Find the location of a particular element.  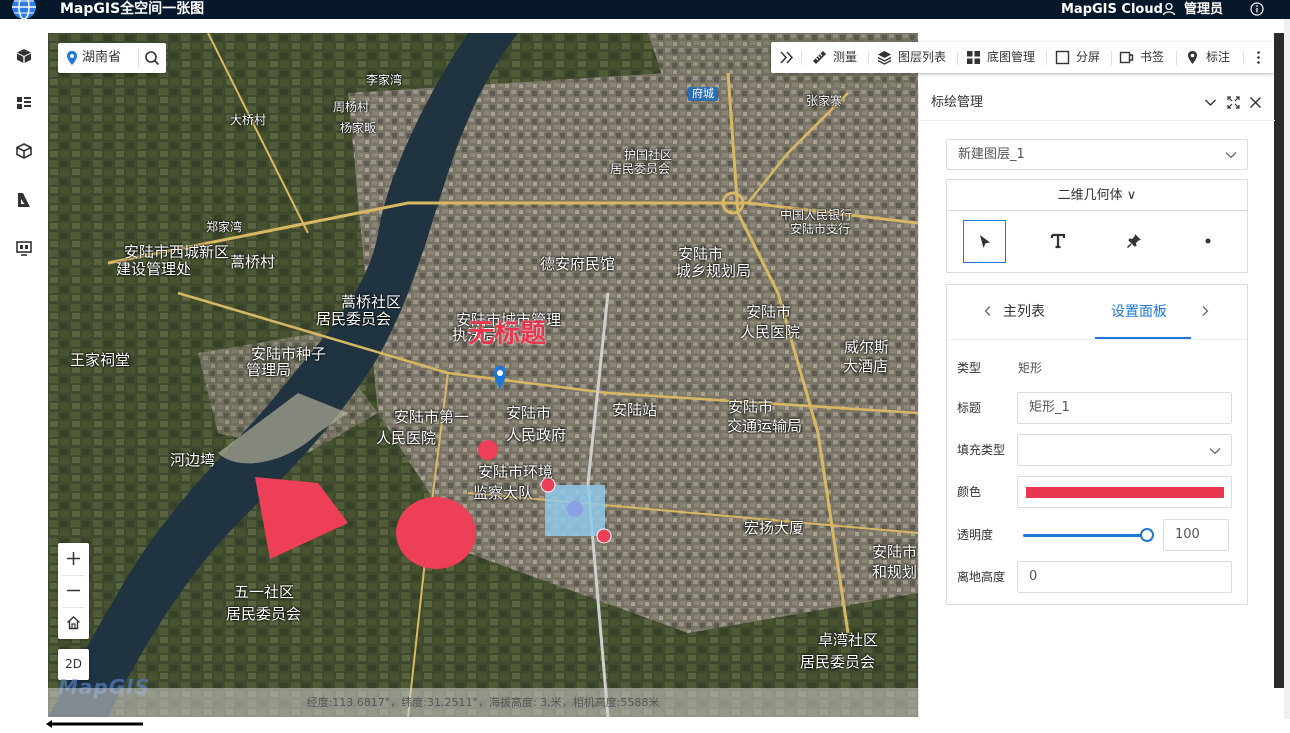

bookmark-label: 书签 is located at coordinates (1152, 57).